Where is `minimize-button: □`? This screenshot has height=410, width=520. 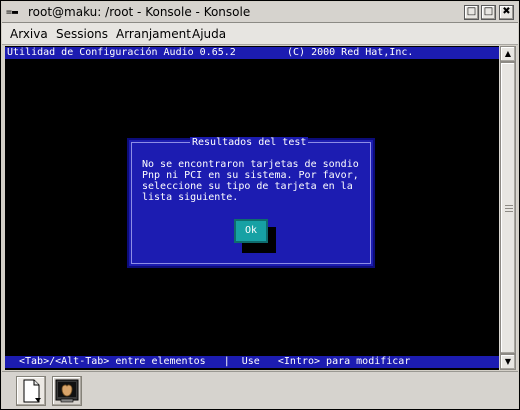 minimize-button: □ is located at coordinates (471, 12).